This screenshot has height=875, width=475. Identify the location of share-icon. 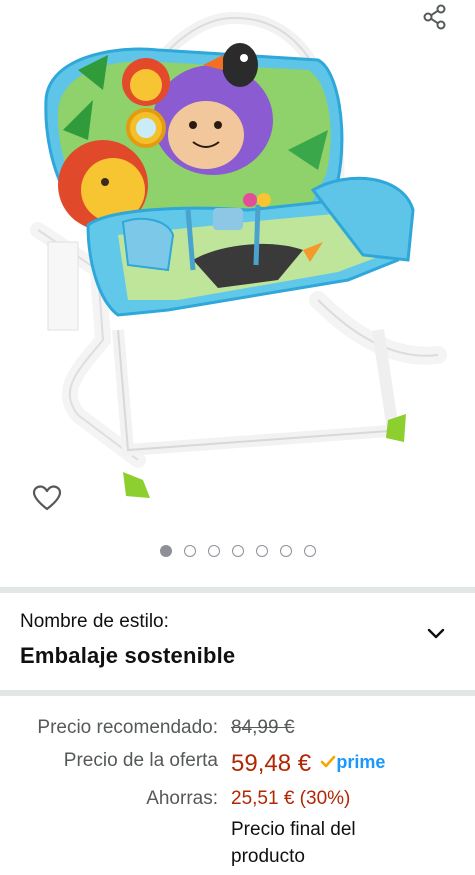
(434, 17).